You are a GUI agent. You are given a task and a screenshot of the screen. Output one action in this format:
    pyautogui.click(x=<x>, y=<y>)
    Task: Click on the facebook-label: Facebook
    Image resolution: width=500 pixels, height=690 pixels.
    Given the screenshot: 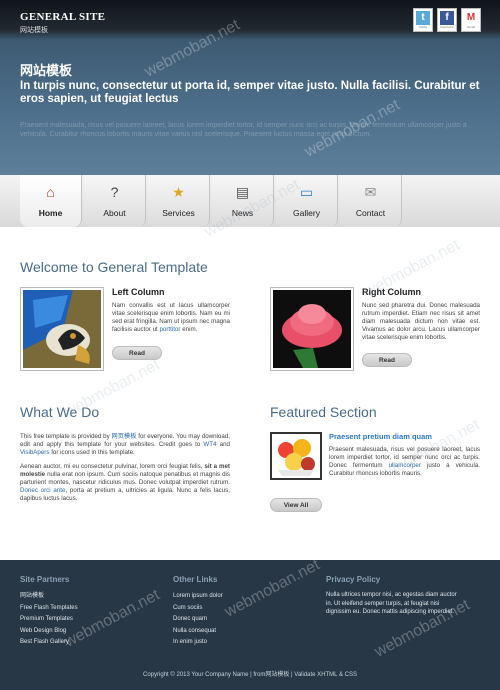 What is the action you would take?
    pyautogui.click(x=447, y=27)
    